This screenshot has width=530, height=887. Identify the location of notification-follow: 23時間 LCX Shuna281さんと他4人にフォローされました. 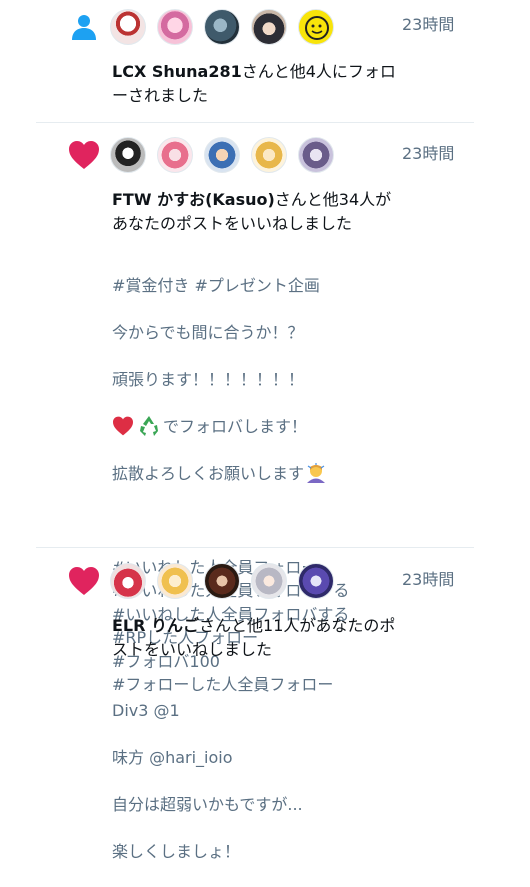
(265, 61).